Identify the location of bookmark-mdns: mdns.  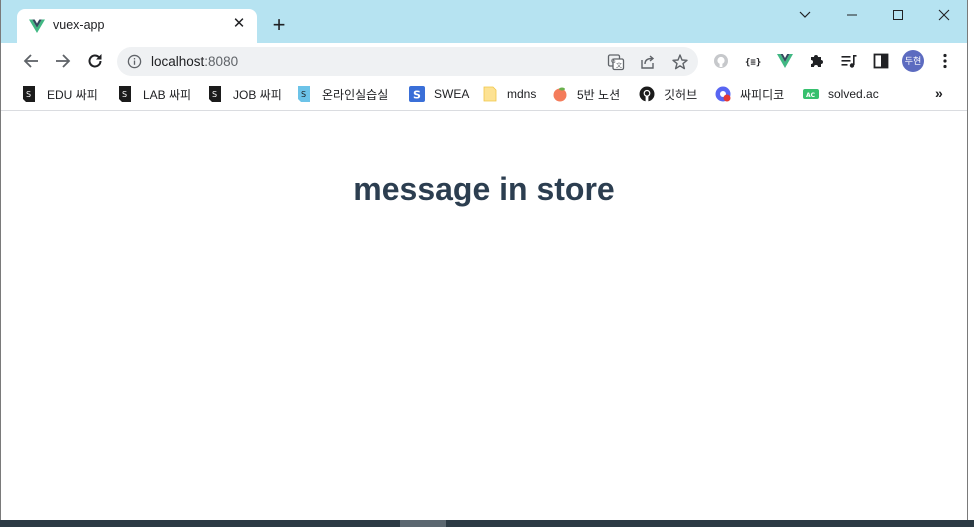
(509, 94).